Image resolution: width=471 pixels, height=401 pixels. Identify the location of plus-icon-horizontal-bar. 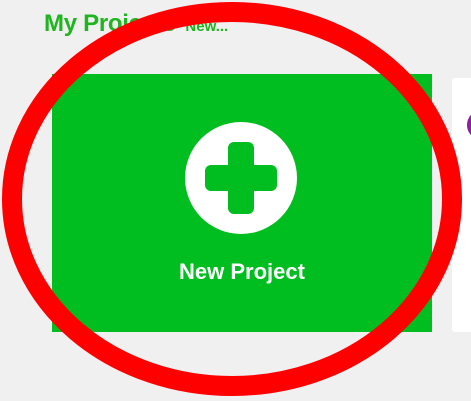
(241, 178).